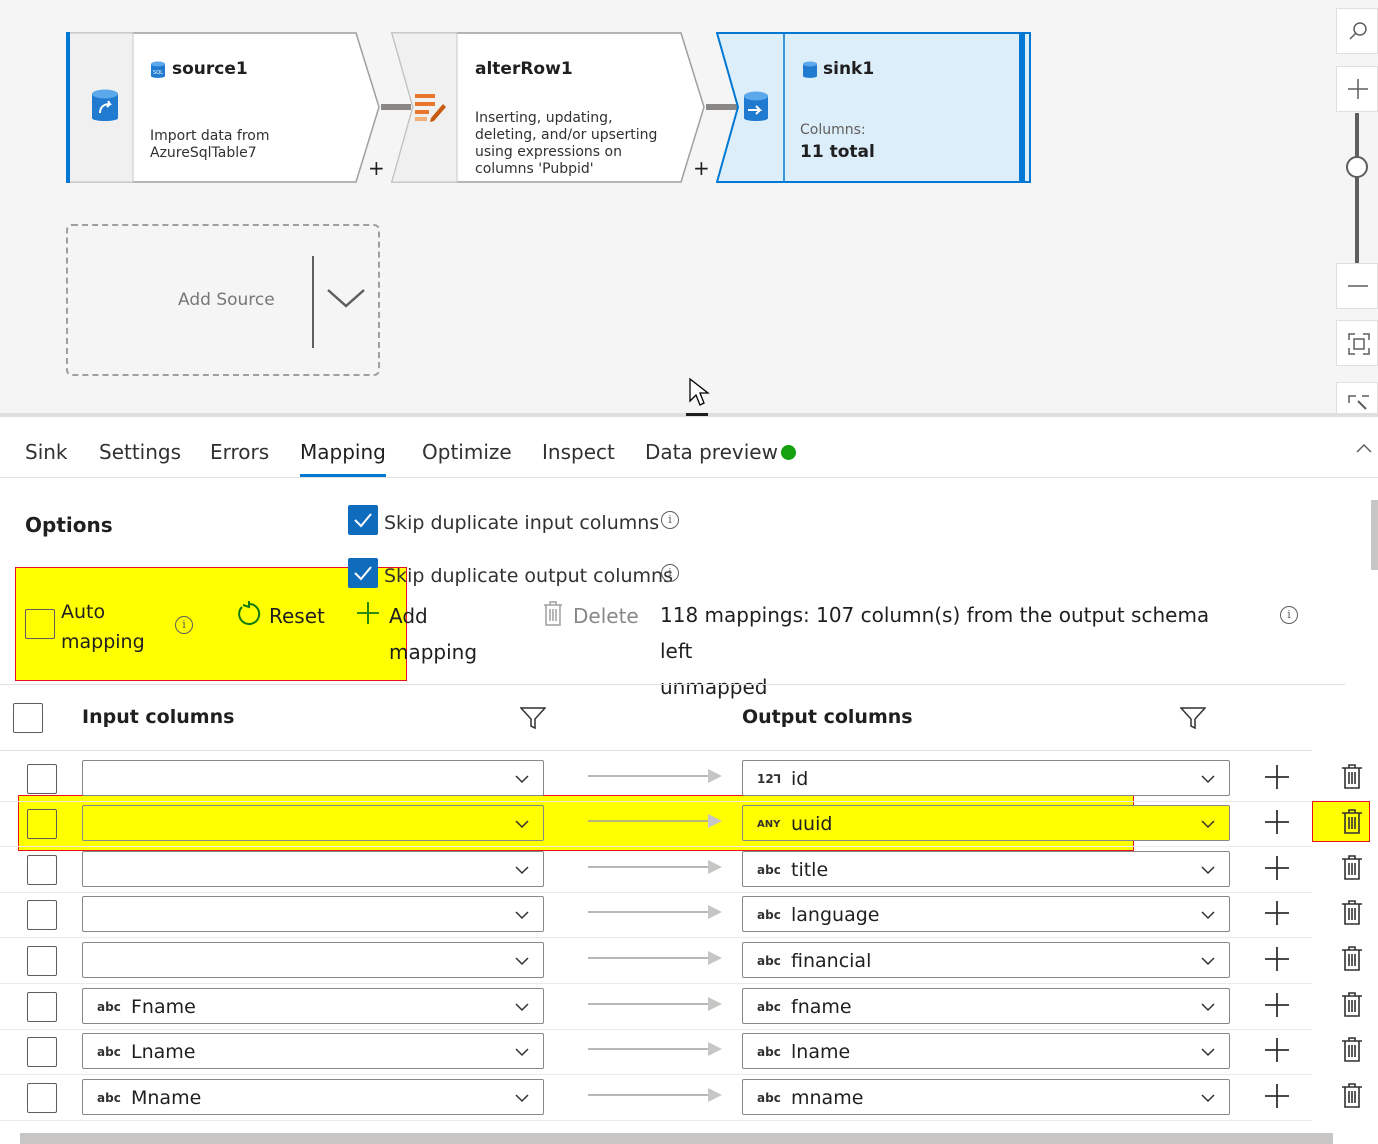  I want to click on zoom-slider-track, so click(1357, 188).